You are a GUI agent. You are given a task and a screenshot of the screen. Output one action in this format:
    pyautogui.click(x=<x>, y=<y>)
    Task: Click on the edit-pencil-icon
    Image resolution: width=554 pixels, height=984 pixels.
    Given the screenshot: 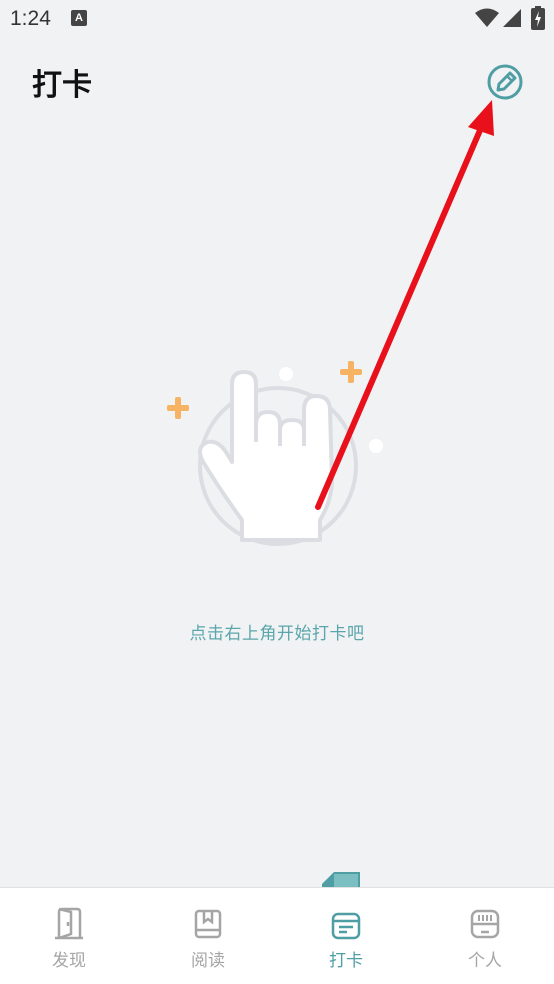 What is the action you would take?
    pyautogui.click(x=505, y=82)
    